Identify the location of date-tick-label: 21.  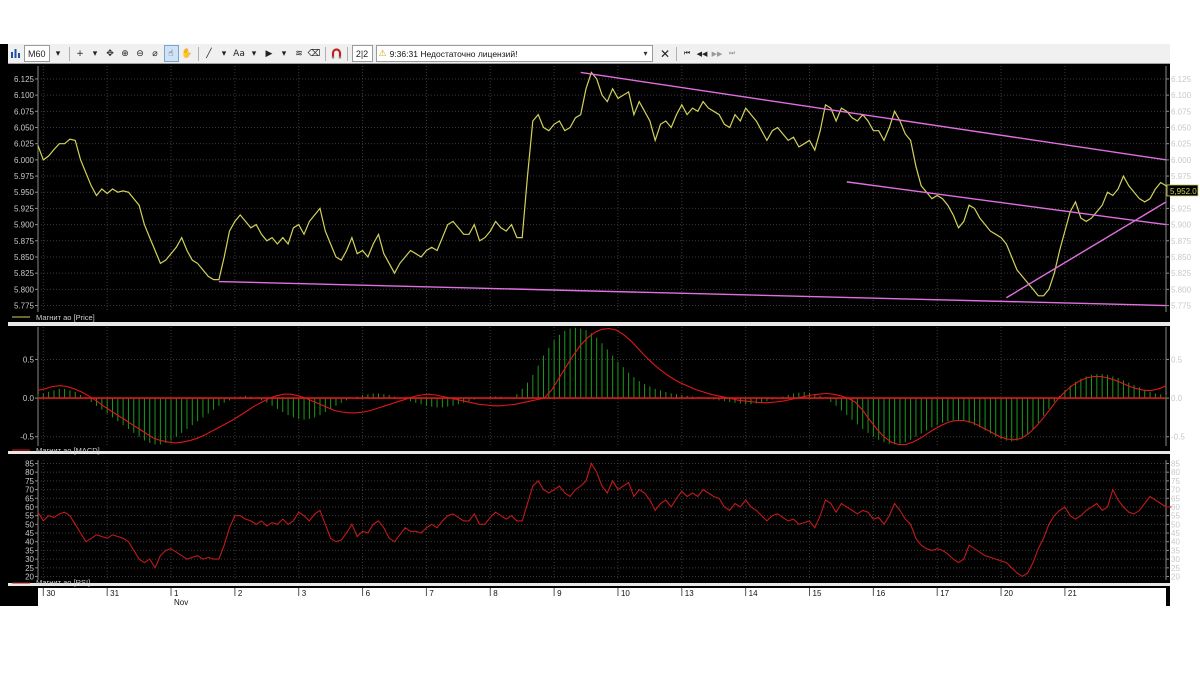
(1072, 593).